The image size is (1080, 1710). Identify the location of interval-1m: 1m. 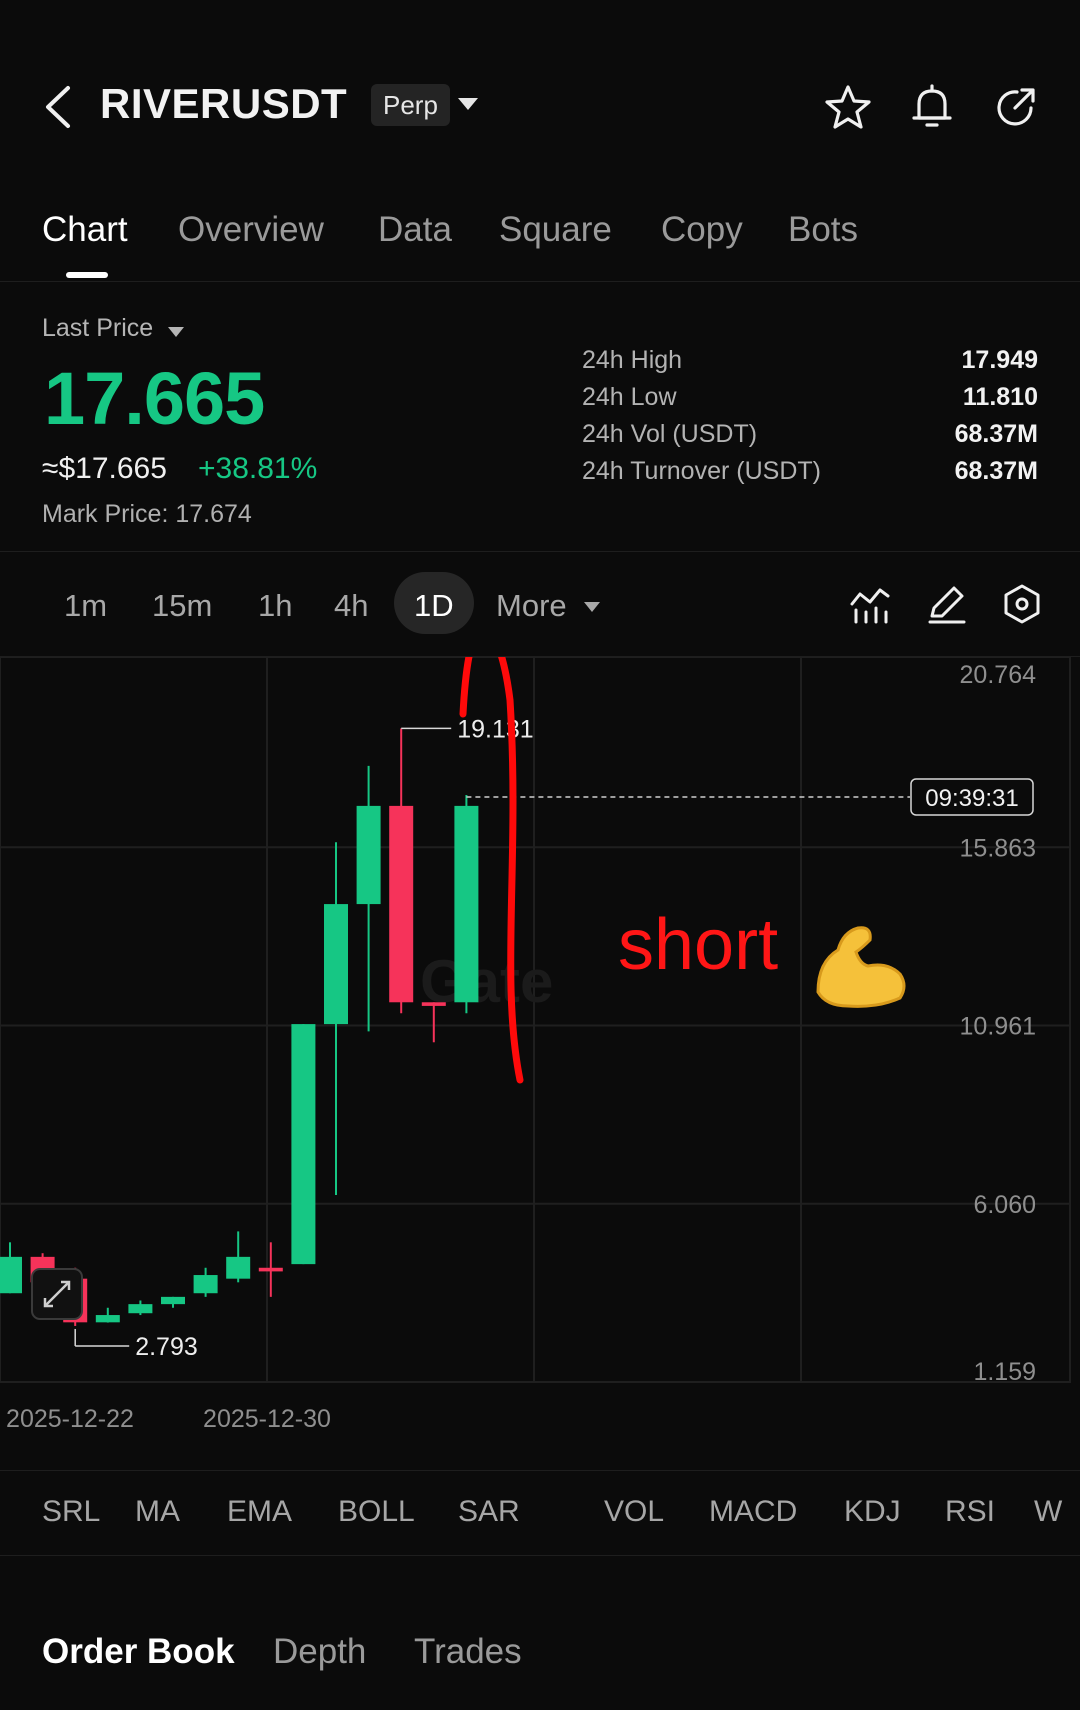
(85, 606).